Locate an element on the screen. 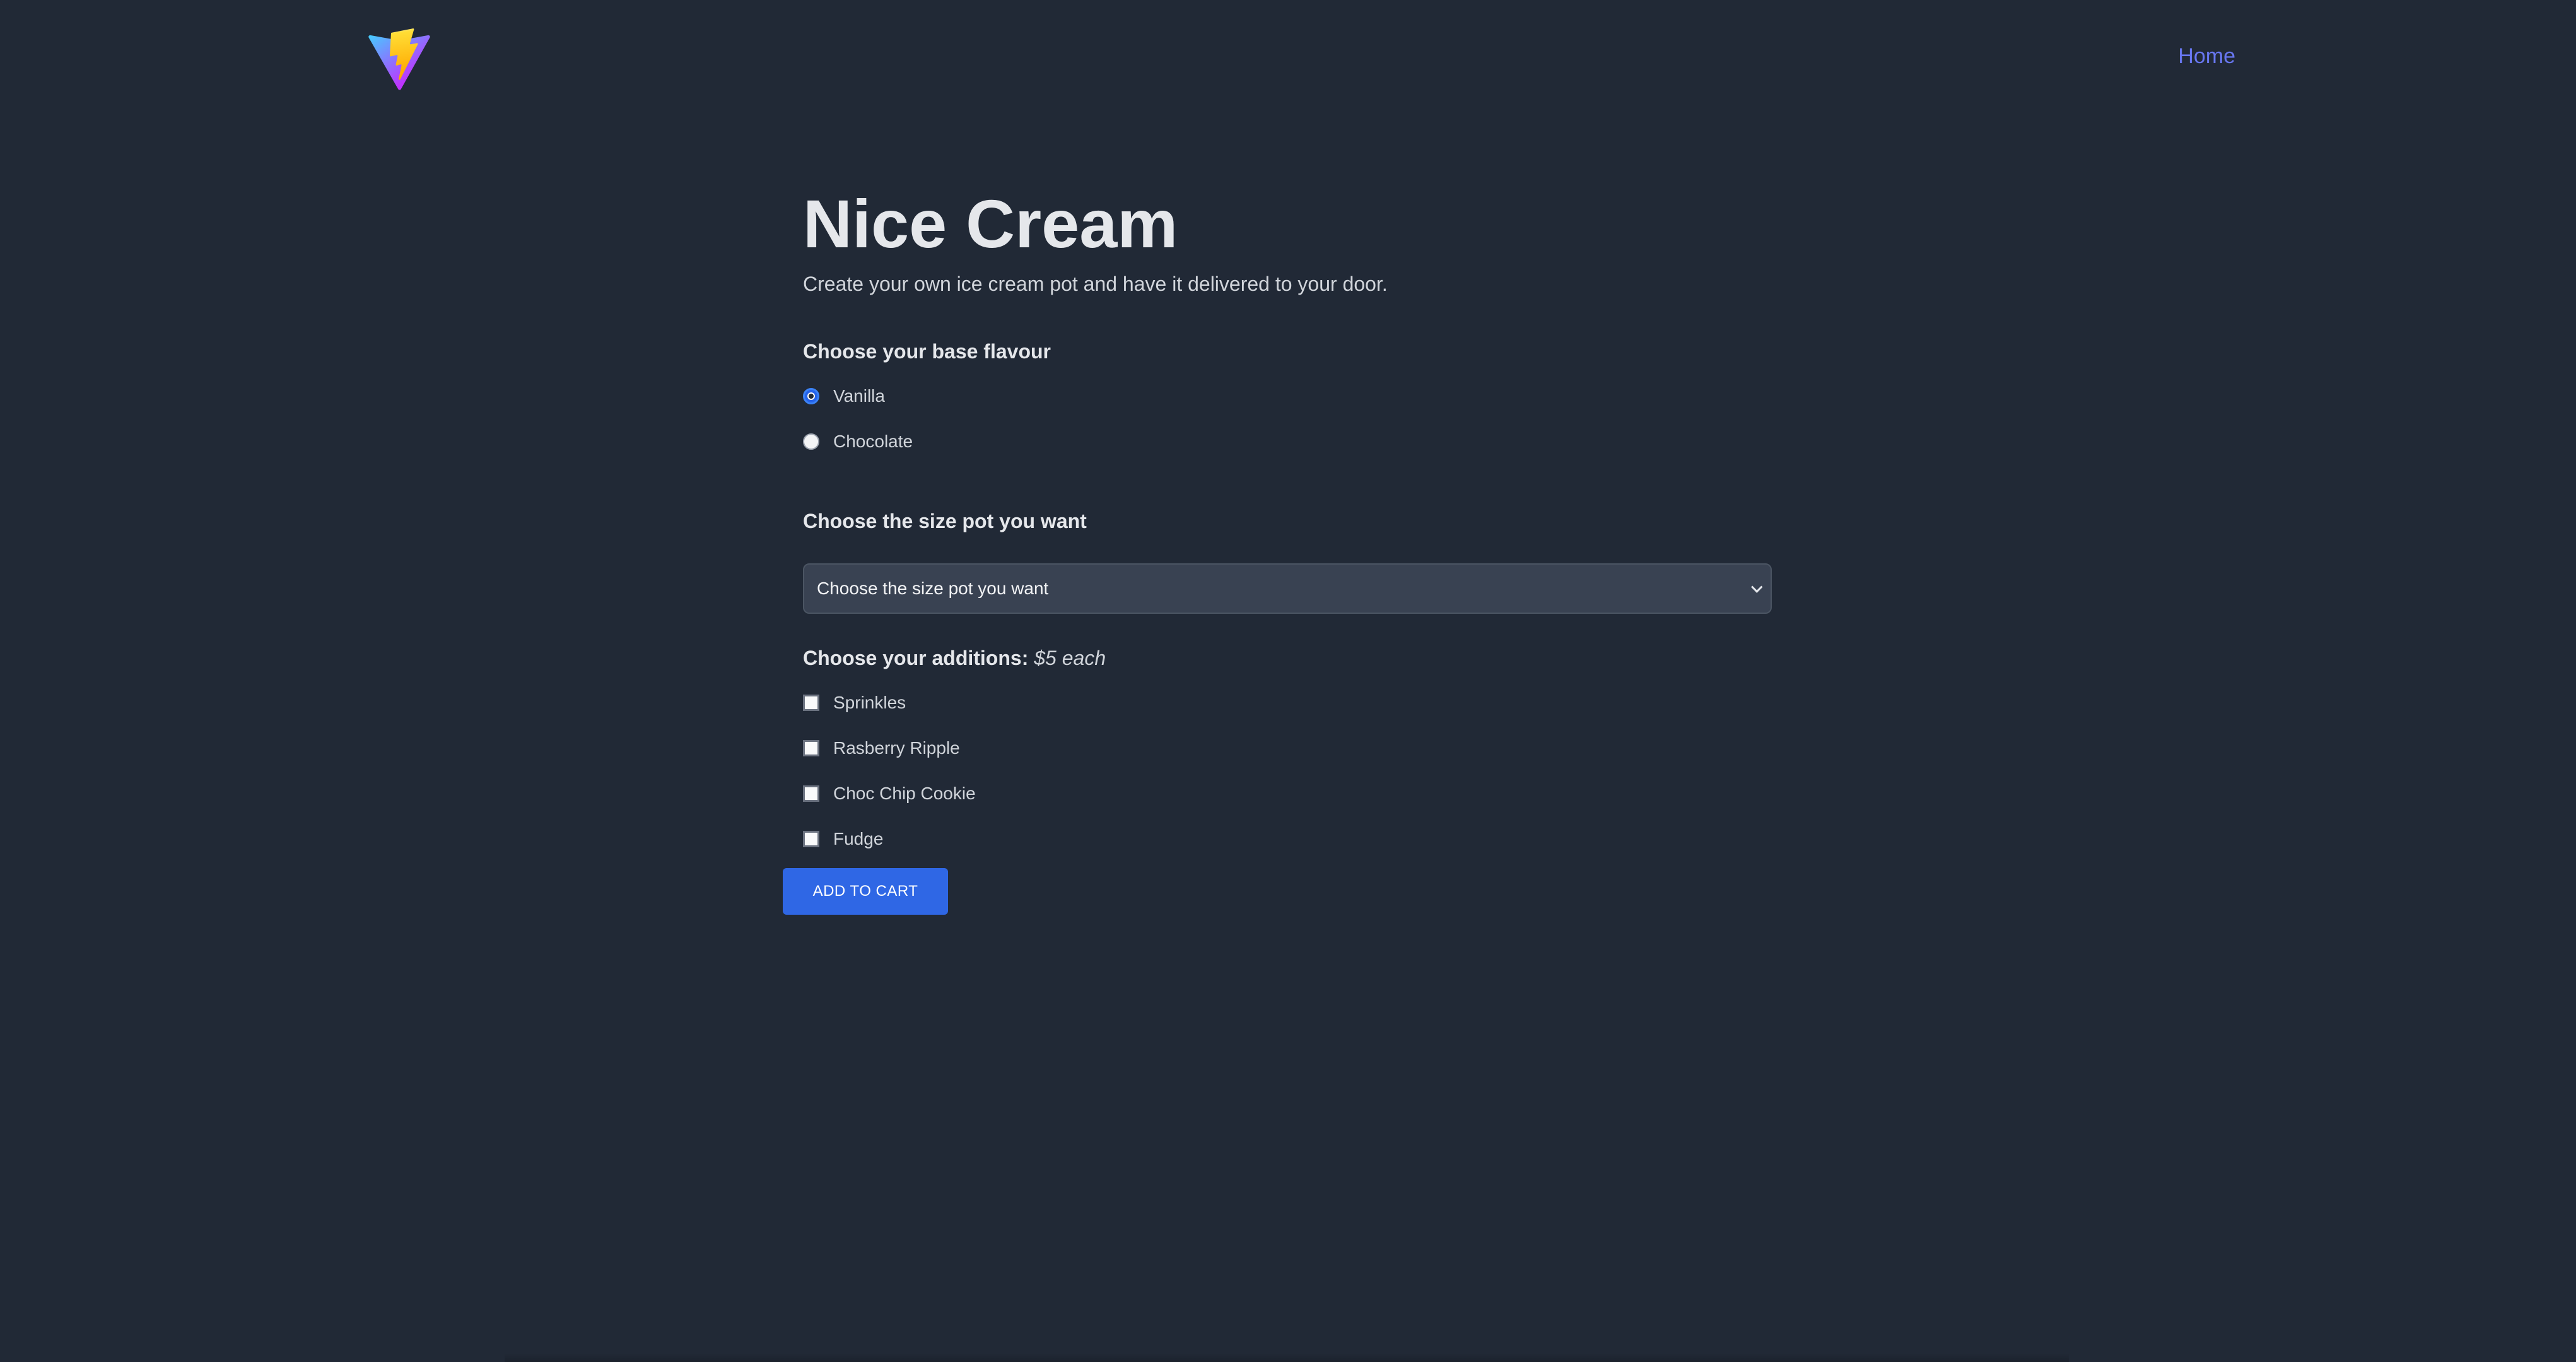 This screenshot has height=1362, width=2576. addition-label: Rasberry Ripple is located at coordinates (896, 748).